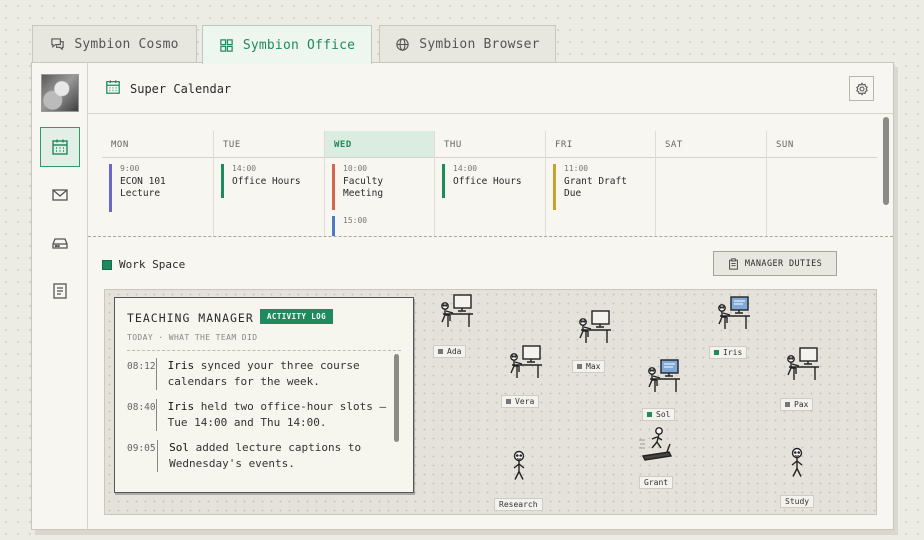  Describe the element at coordinates (107, 264) in the screenshot. I see `workspace-indicator` at that location.